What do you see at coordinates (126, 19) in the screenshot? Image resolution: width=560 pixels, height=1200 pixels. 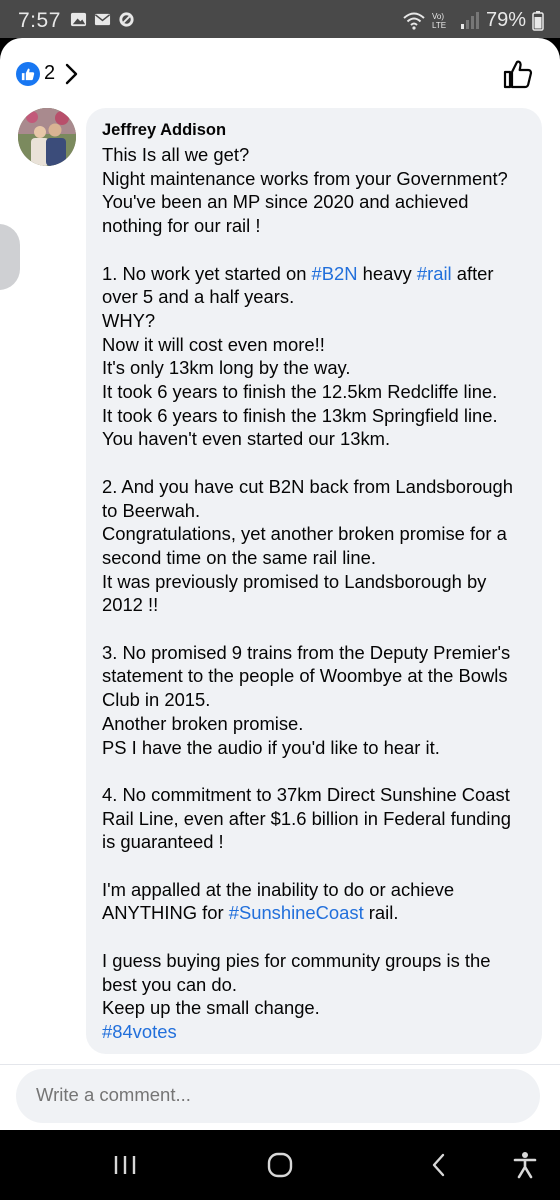 I see `block-icon` at bounding box center [126, 19].